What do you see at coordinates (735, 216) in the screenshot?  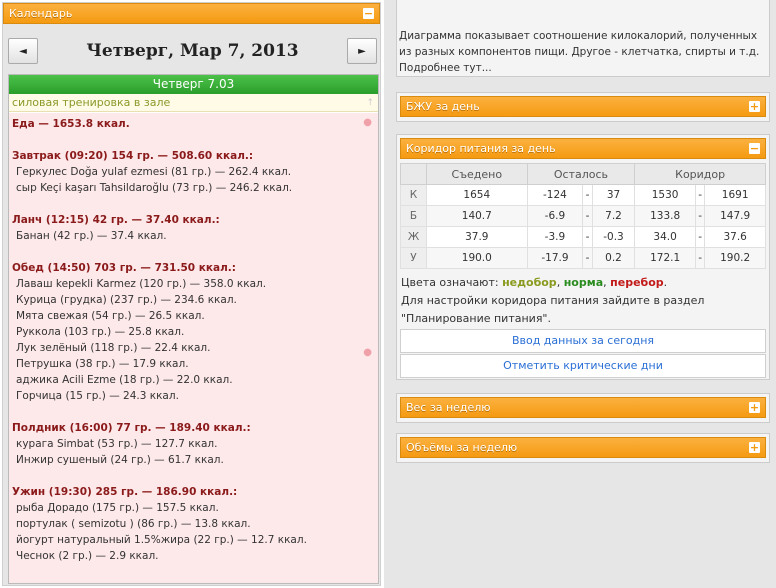 I see `corridor-max: 147.9` at bounding box center [735, 216].